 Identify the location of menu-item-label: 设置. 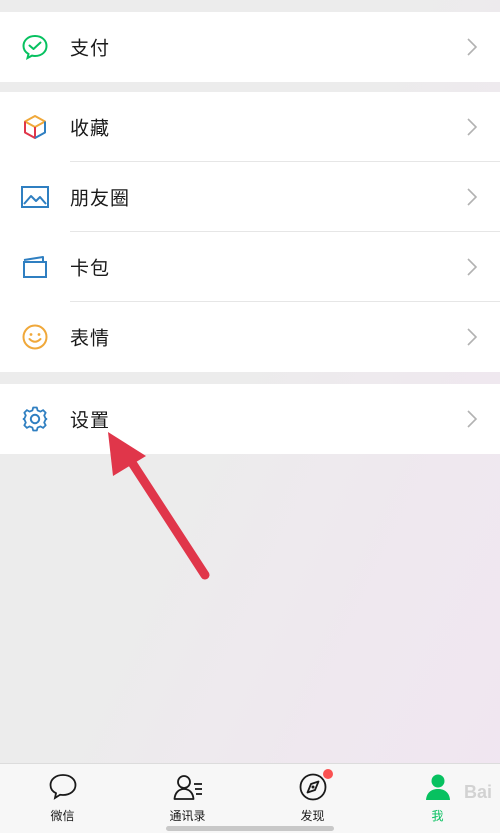
(90, 420).